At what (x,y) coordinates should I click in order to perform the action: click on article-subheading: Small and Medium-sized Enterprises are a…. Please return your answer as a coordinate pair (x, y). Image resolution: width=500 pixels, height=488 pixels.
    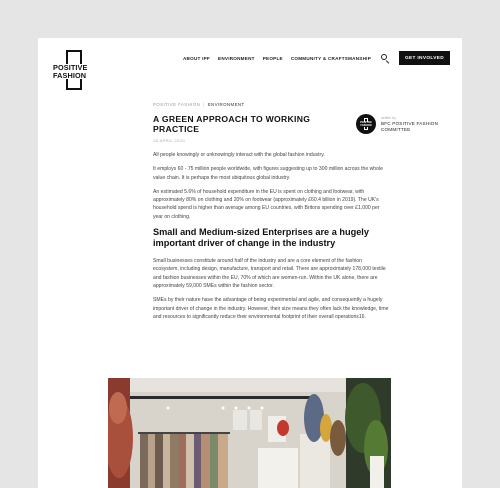
    Looking at the image, I should click on (261, 238).